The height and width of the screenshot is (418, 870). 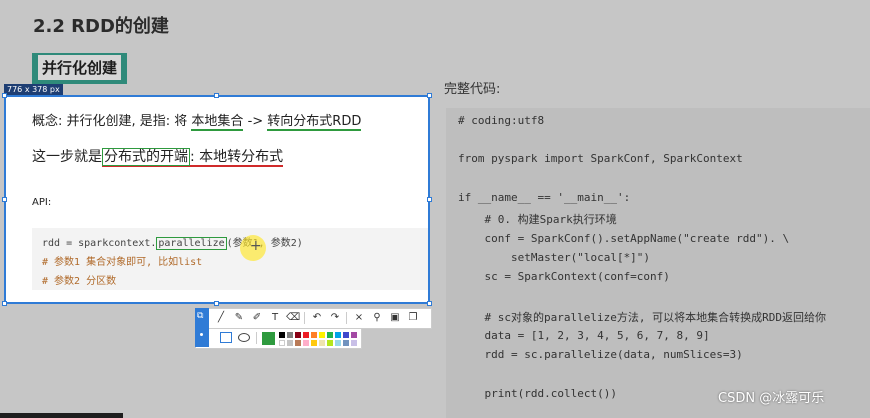 I want to click on annotation-toolbar: ╱ ✎ ✐ T ⌫ ↶ ↷ × ⚲ ▣ ❐, so click(x=313, y=318).